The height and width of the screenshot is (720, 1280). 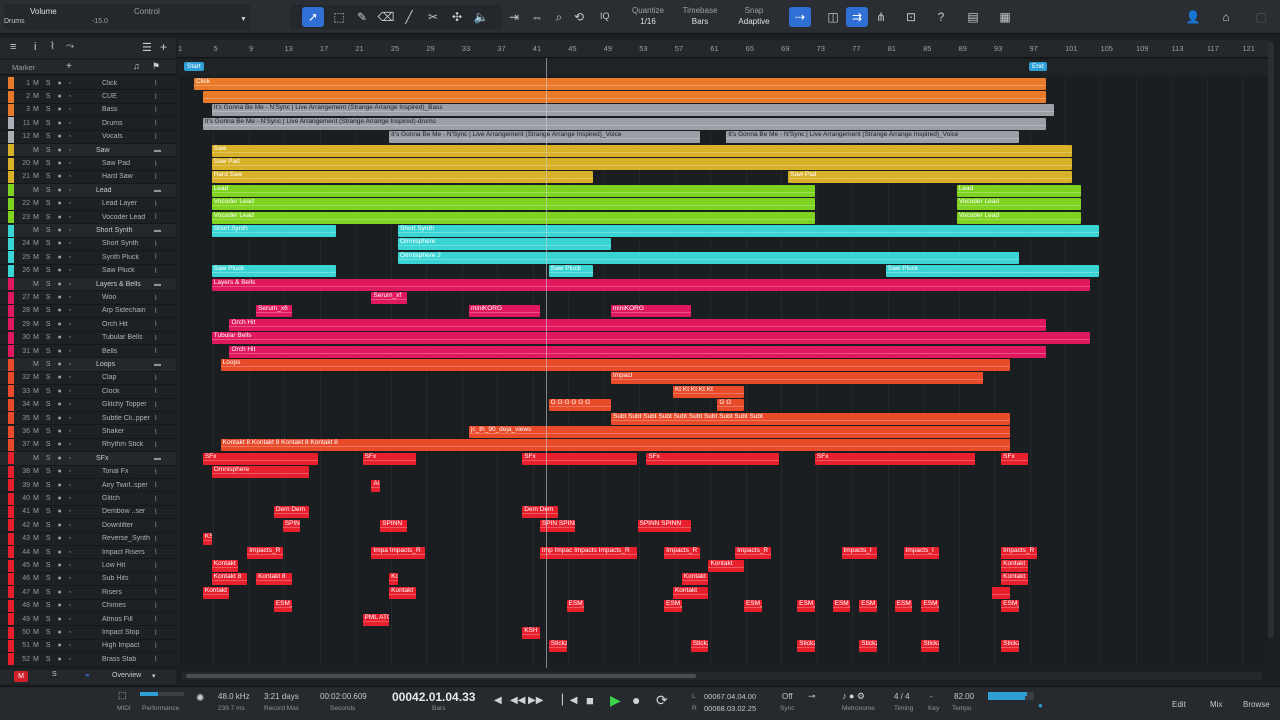 What do you see at coordinates (673, 606) in the screenshot?
I see `arrange-clip: ESM_` at bounding box center [673, 606].